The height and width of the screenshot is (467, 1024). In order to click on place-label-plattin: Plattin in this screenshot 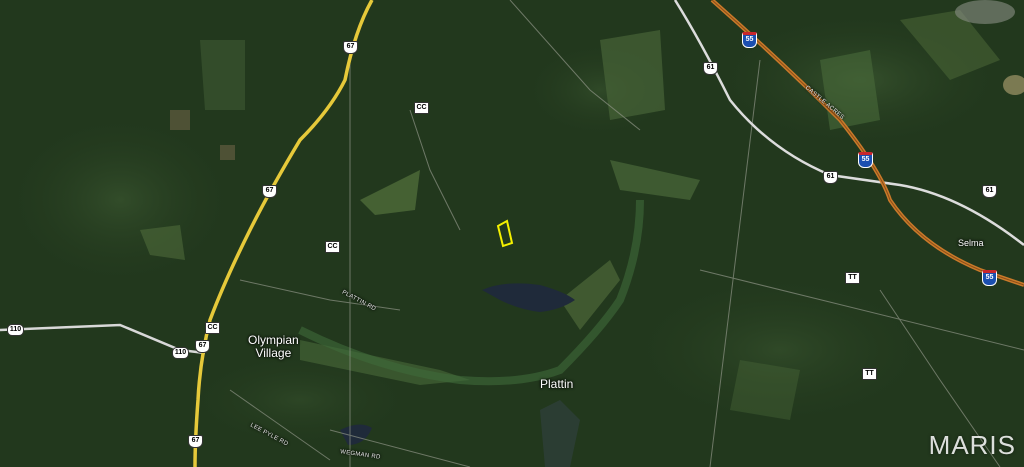, I will do `click(557, 384)`.